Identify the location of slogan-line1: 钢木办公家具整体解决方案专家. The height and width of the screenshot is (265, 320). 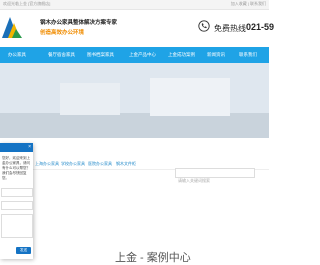
(79, 23).